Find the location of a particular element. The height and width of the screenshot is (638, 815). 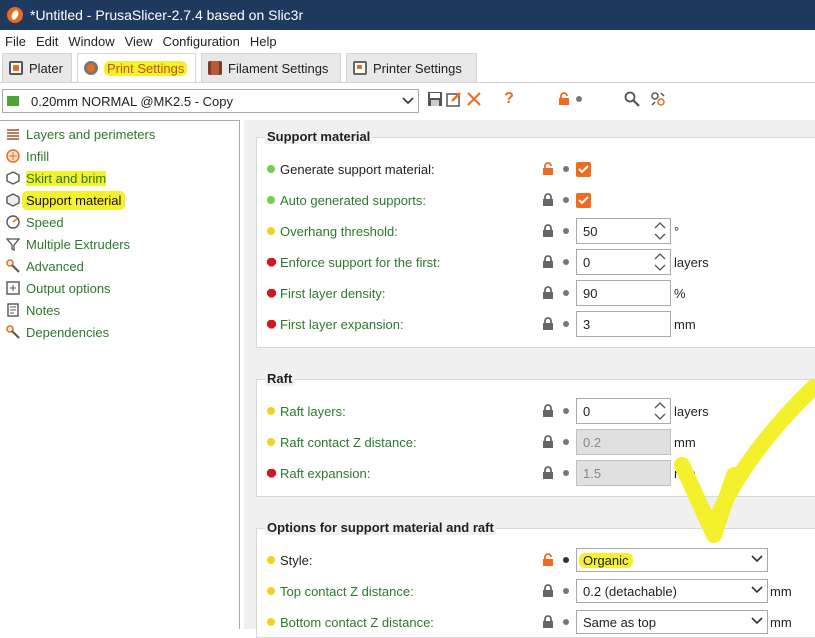

row-first-layer-expansion: First layer expansion: 3 mm is located at coordinates (536, 324).